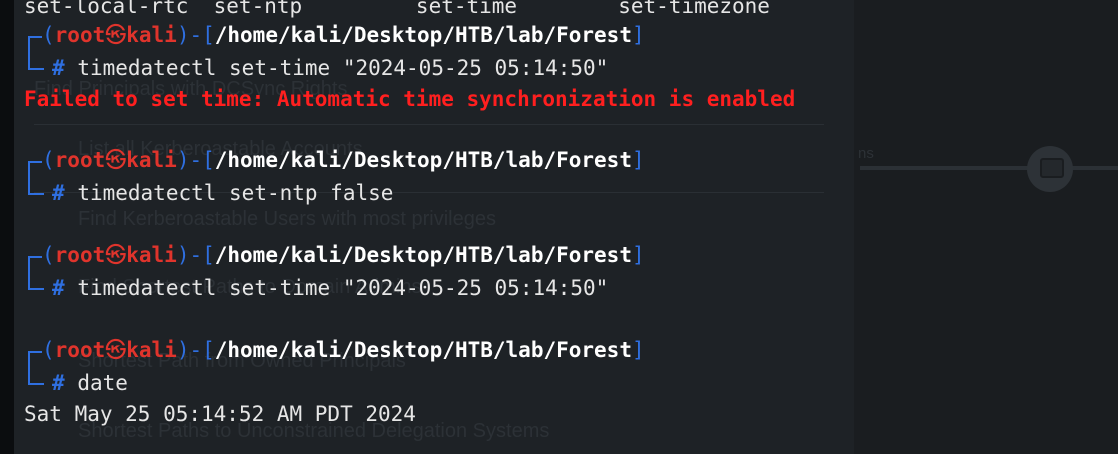 The image size is (1118, 454). I want to click on command-line: # date, so click(90, 385).